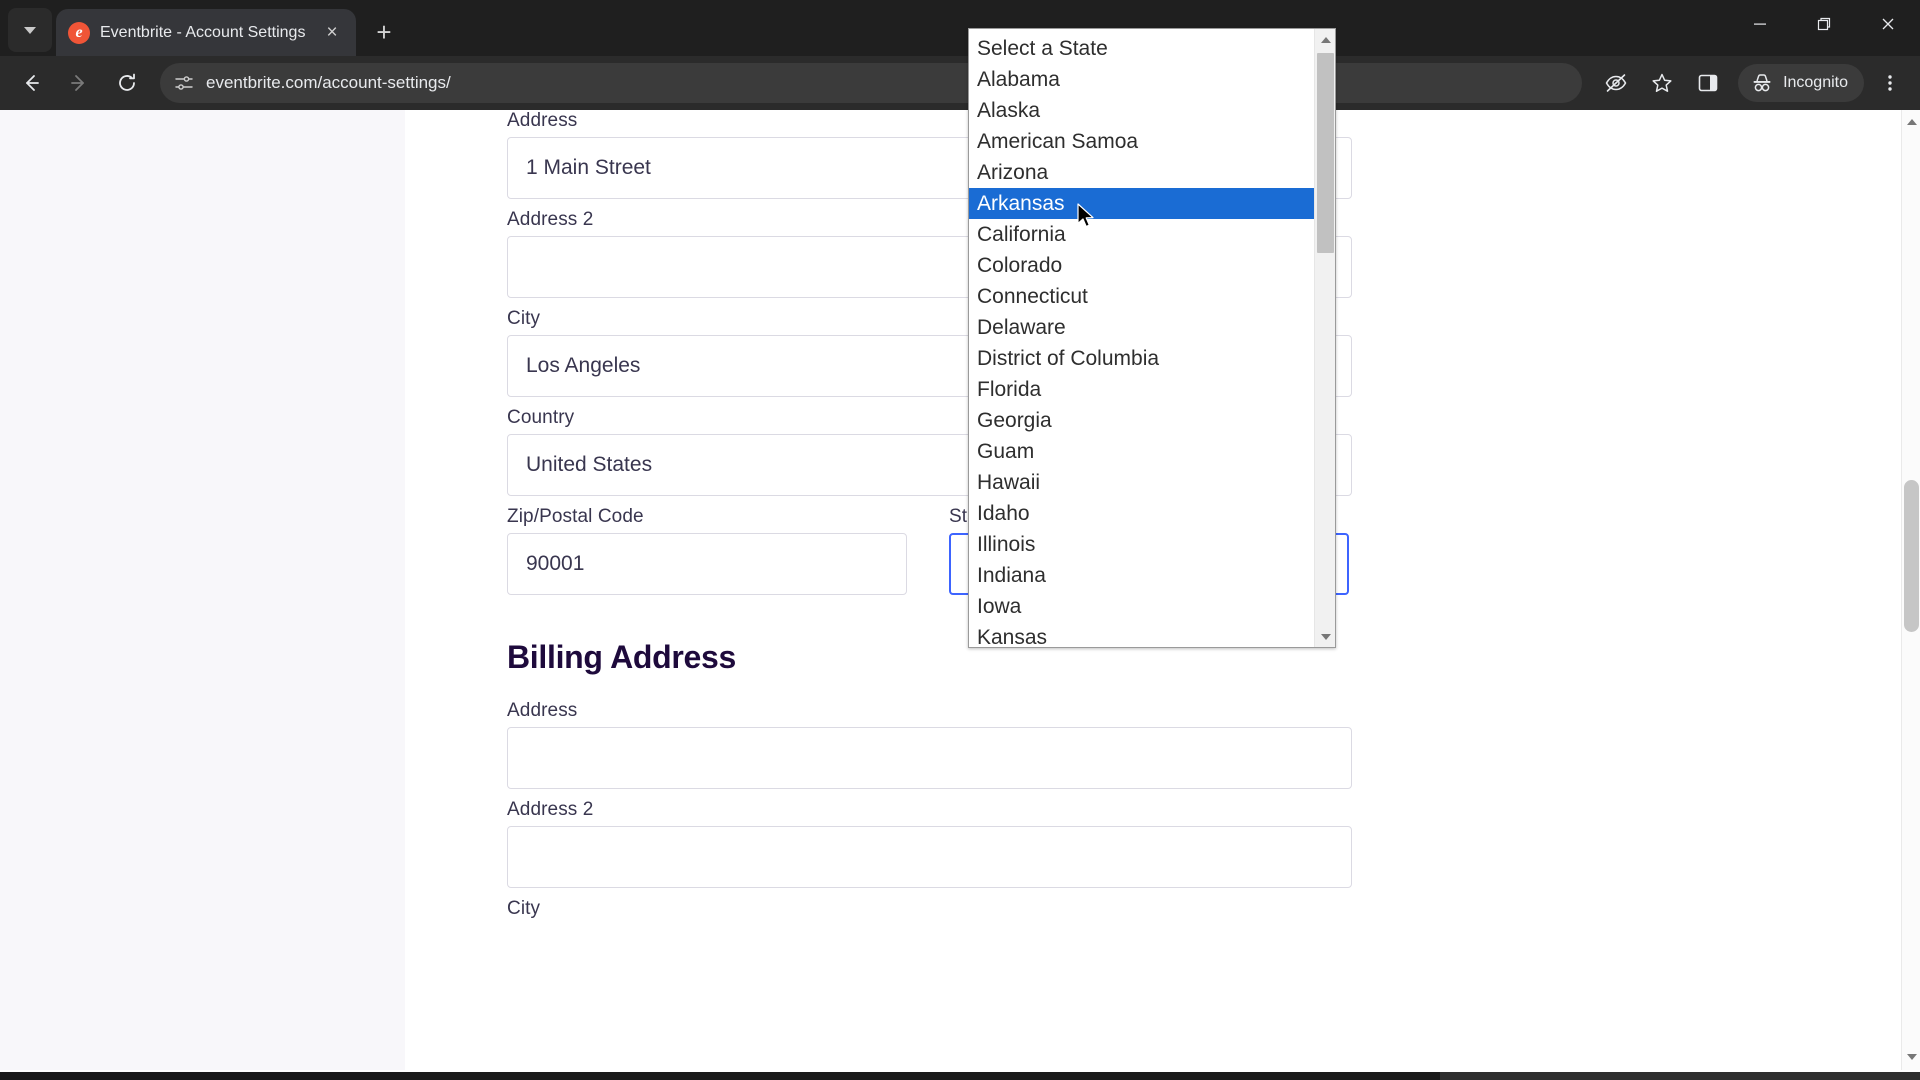 This screenshot has height=1080, width=1920. Describe the element at coordinates (1141, 482) in the screenshot. I see `state-option: Hawaii` at that location.